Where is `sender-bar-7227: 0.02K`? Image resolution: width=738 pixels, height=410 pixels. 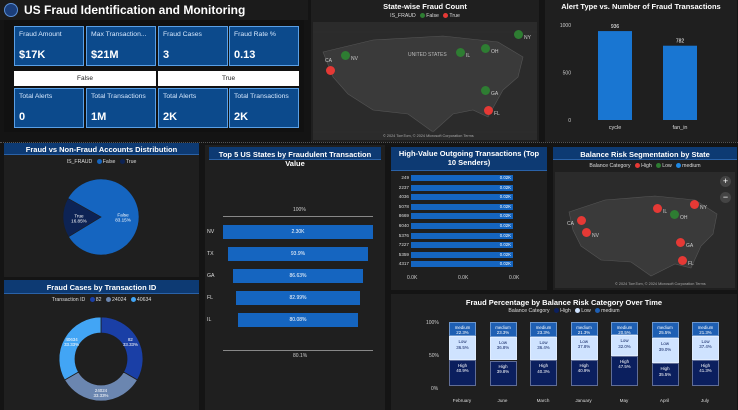
sender-bar-7227: 0.02K is located at coordinates (462, 245).